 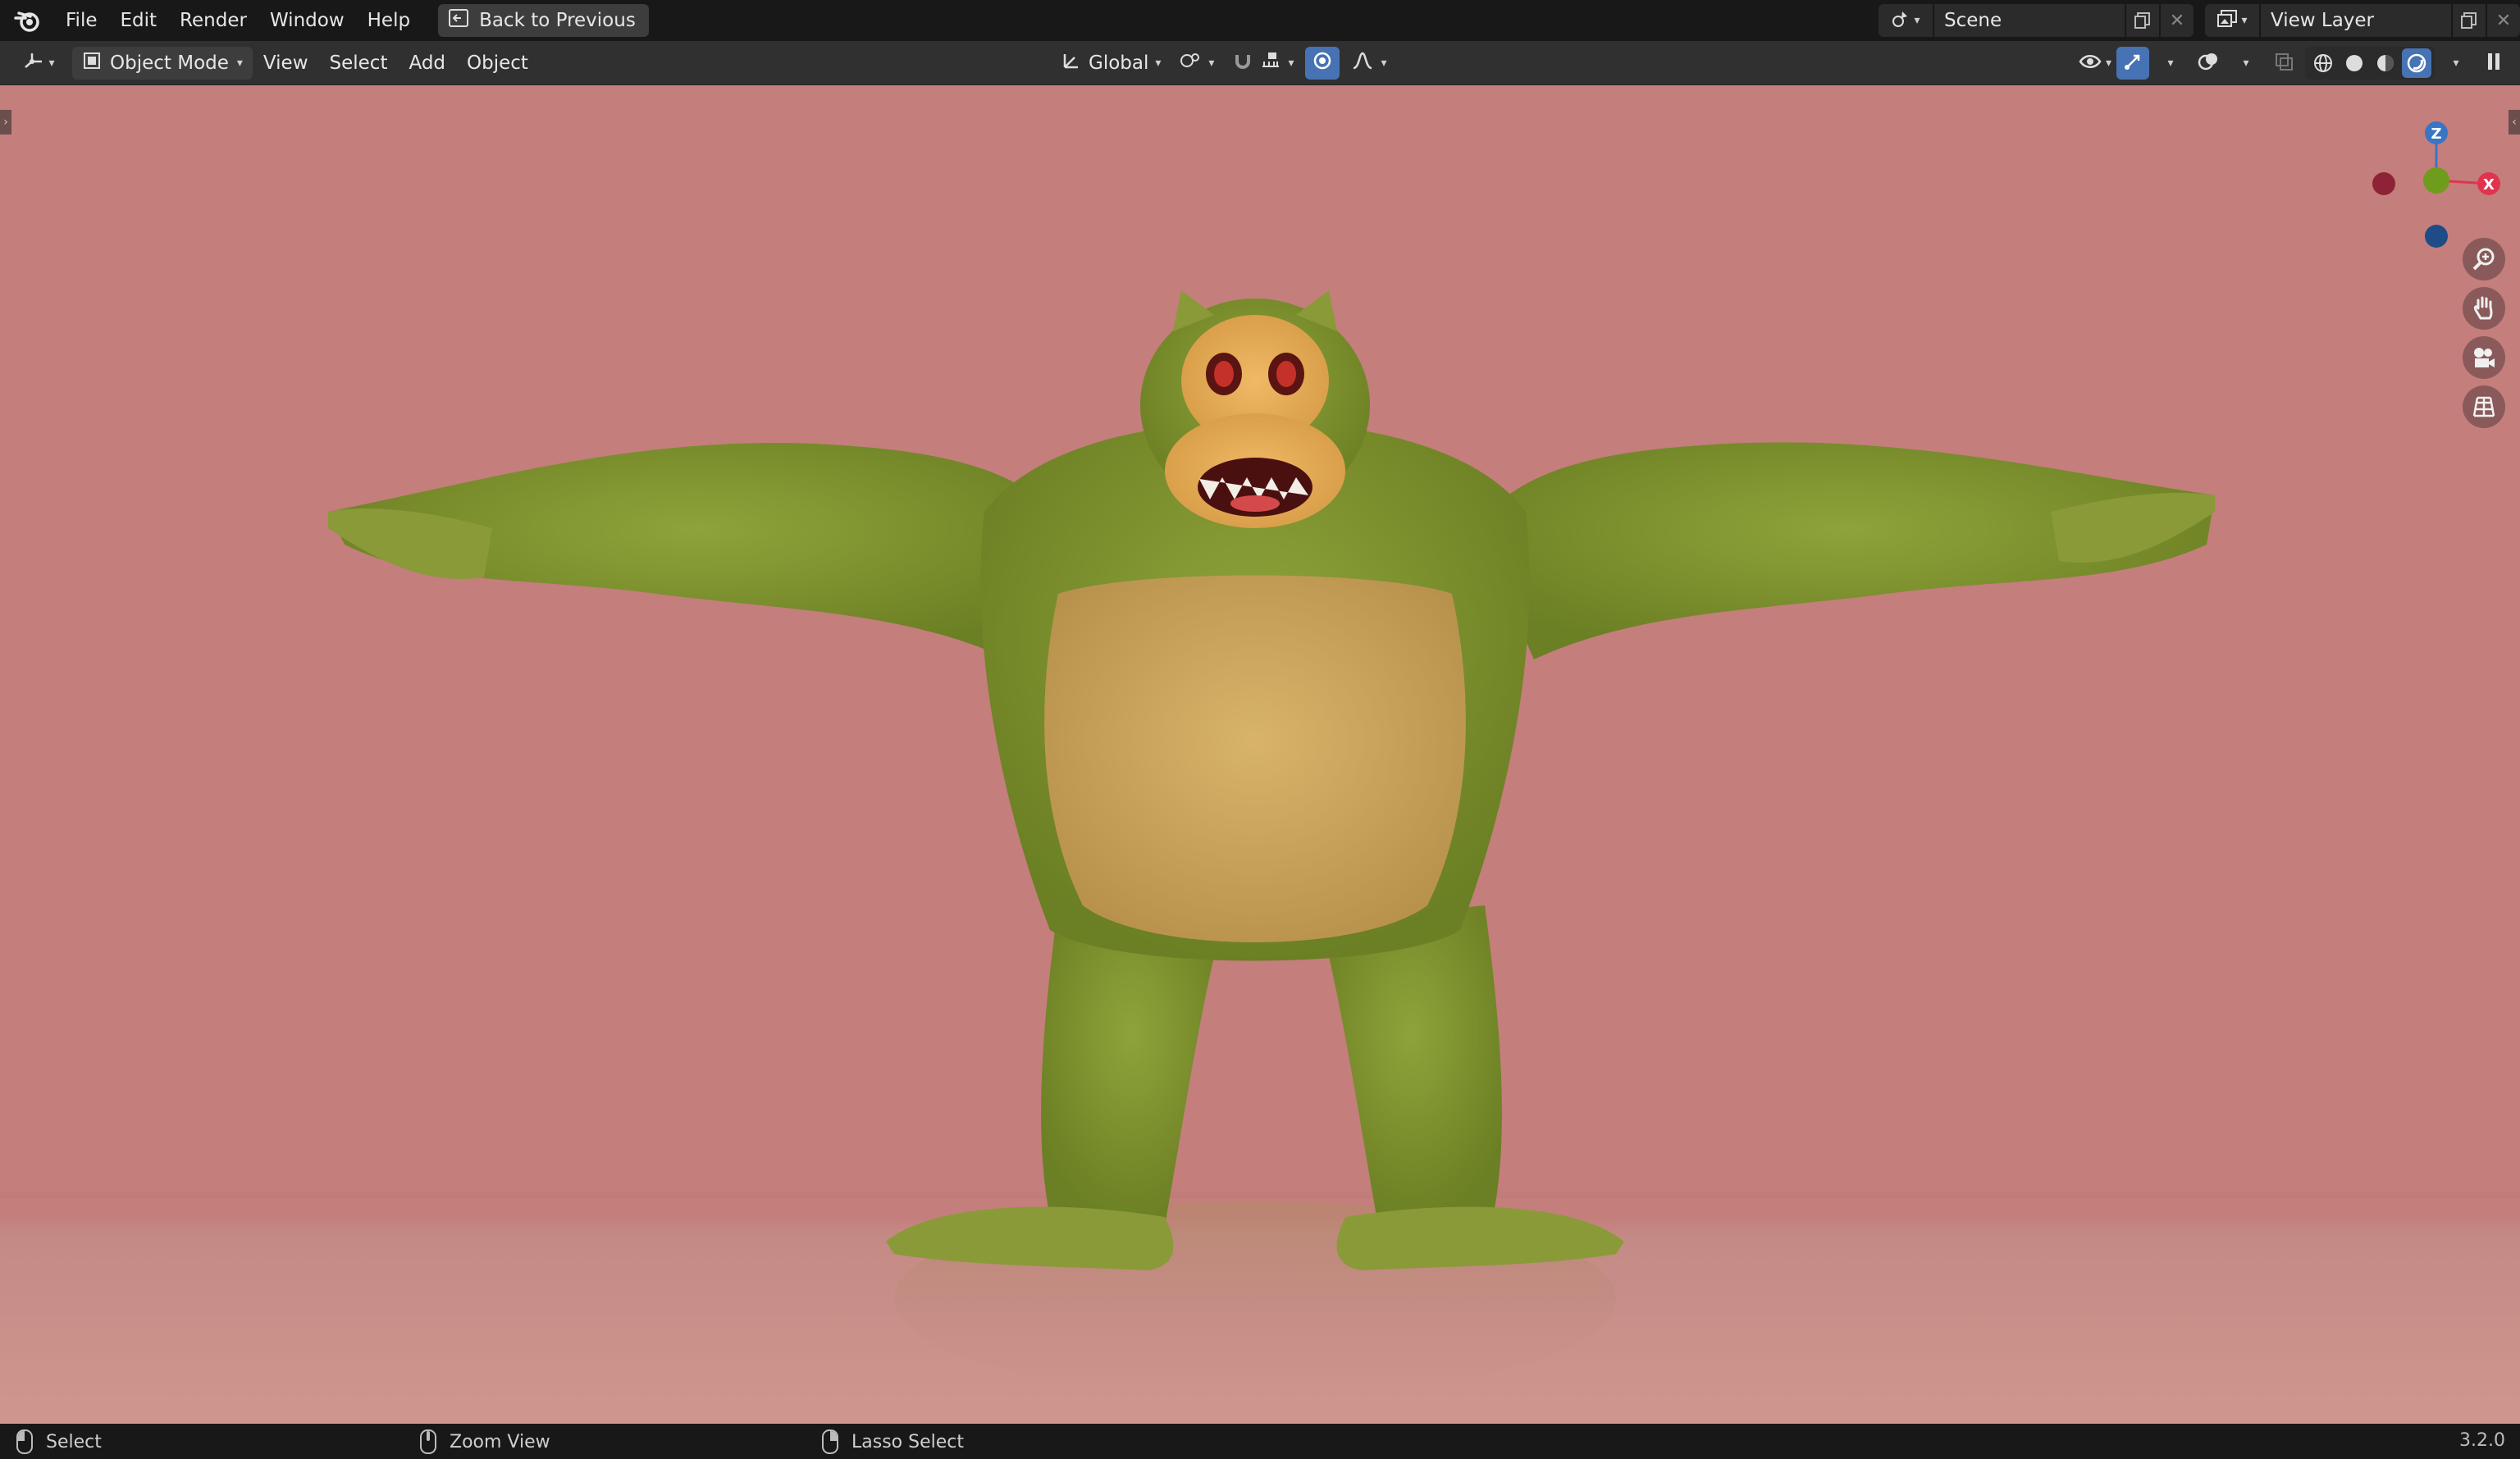 I want to click on pause-icon, so click(x=2494, y=63).